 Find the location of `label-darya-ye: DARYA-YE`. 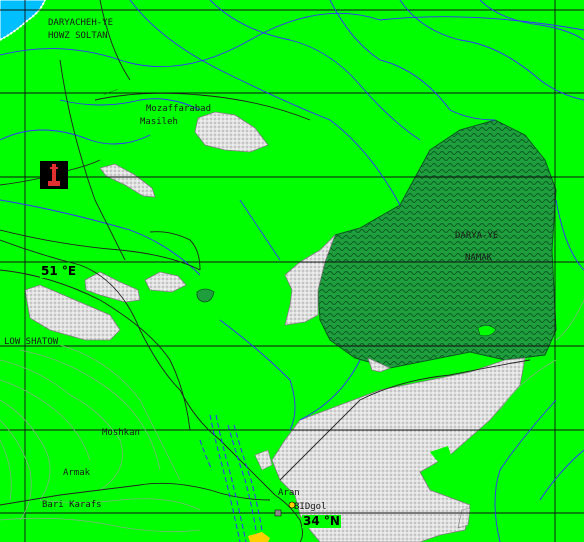

label-darya-ye: DARYA-YE is located at coordinates (477, 236).